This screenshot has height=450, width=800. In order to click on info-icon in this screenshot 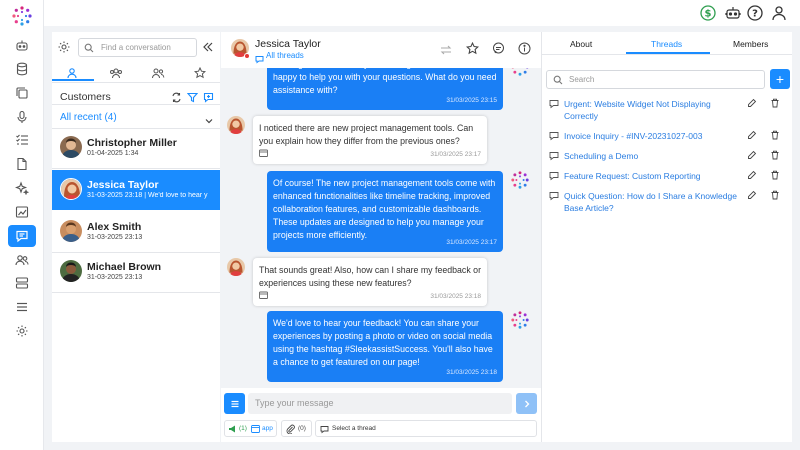, I will do `click(524, 51)`.